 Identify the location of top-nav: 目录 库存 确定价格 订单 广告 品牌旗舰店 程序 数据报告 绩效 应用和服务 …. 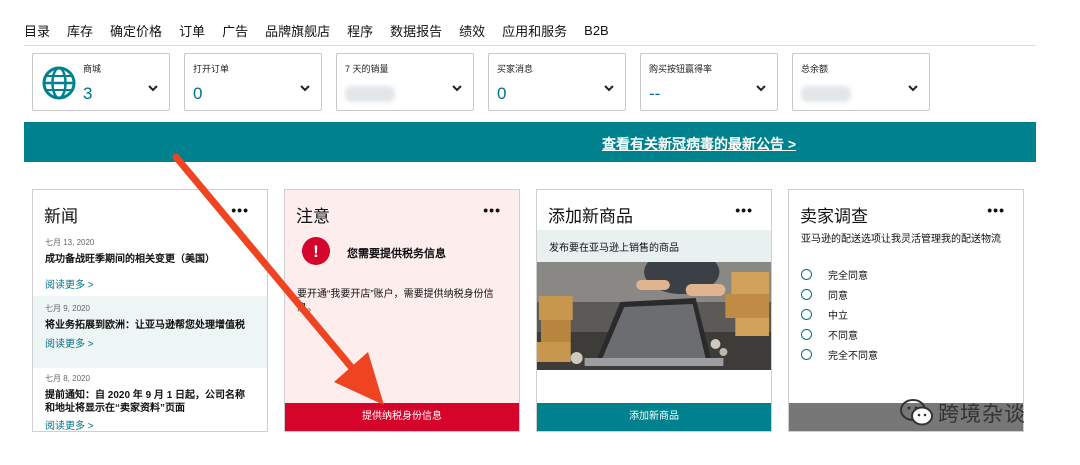
(530, 31).